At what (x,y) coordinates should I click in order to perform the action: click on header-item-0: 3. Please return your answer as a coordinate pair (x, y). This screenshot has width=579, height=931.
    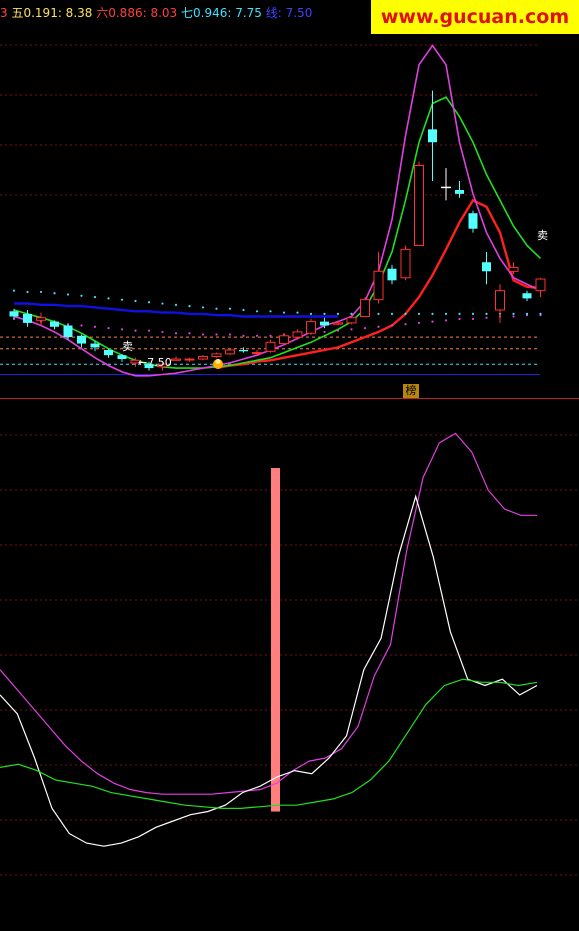
    Looking at the image, I should click on (4, 13).